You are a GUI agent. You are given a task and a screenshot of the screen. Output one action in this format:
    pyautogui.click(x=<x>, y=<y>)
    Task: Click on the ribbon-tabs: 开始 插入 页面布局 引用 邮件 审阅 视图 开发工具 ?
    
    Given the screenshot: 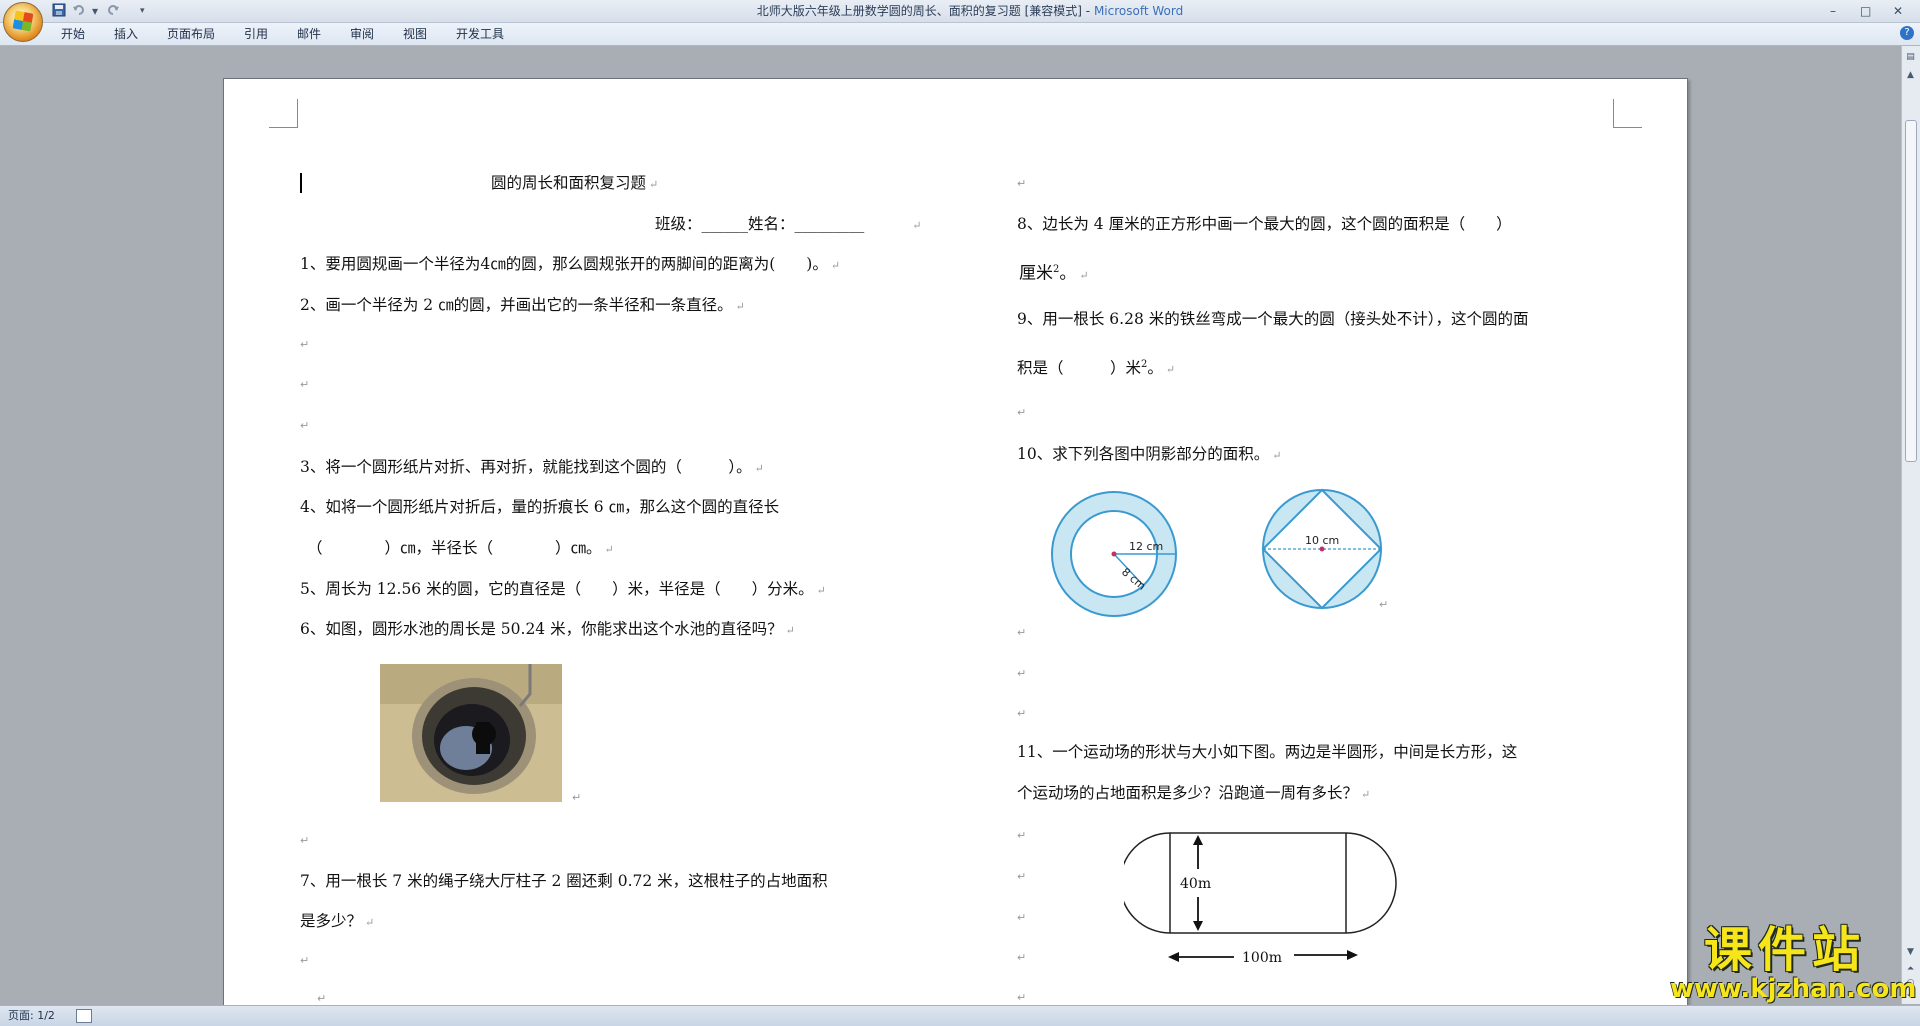 What is the action you would take?
    pyautogui.click(x=960, y=34)
    